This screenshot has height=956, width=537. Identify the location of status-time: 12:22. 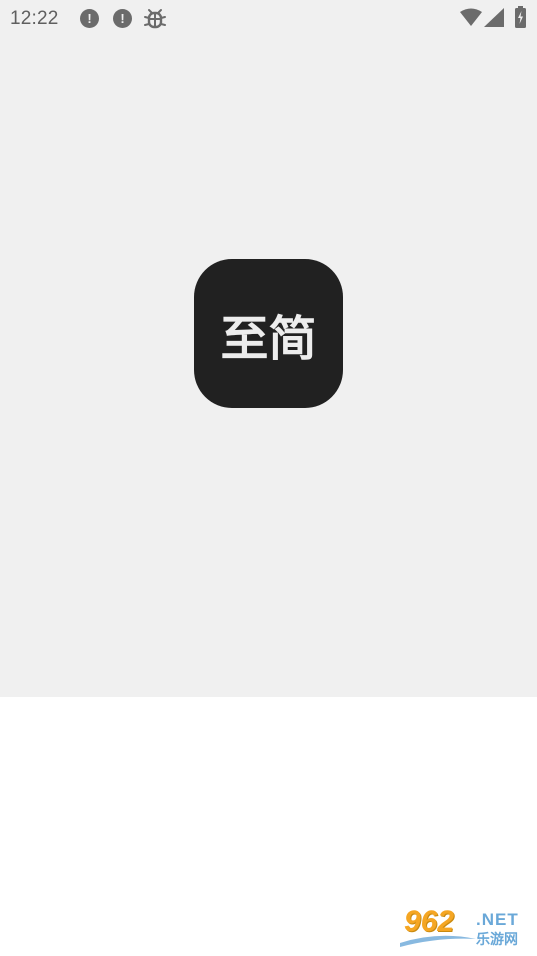
(34, 18).